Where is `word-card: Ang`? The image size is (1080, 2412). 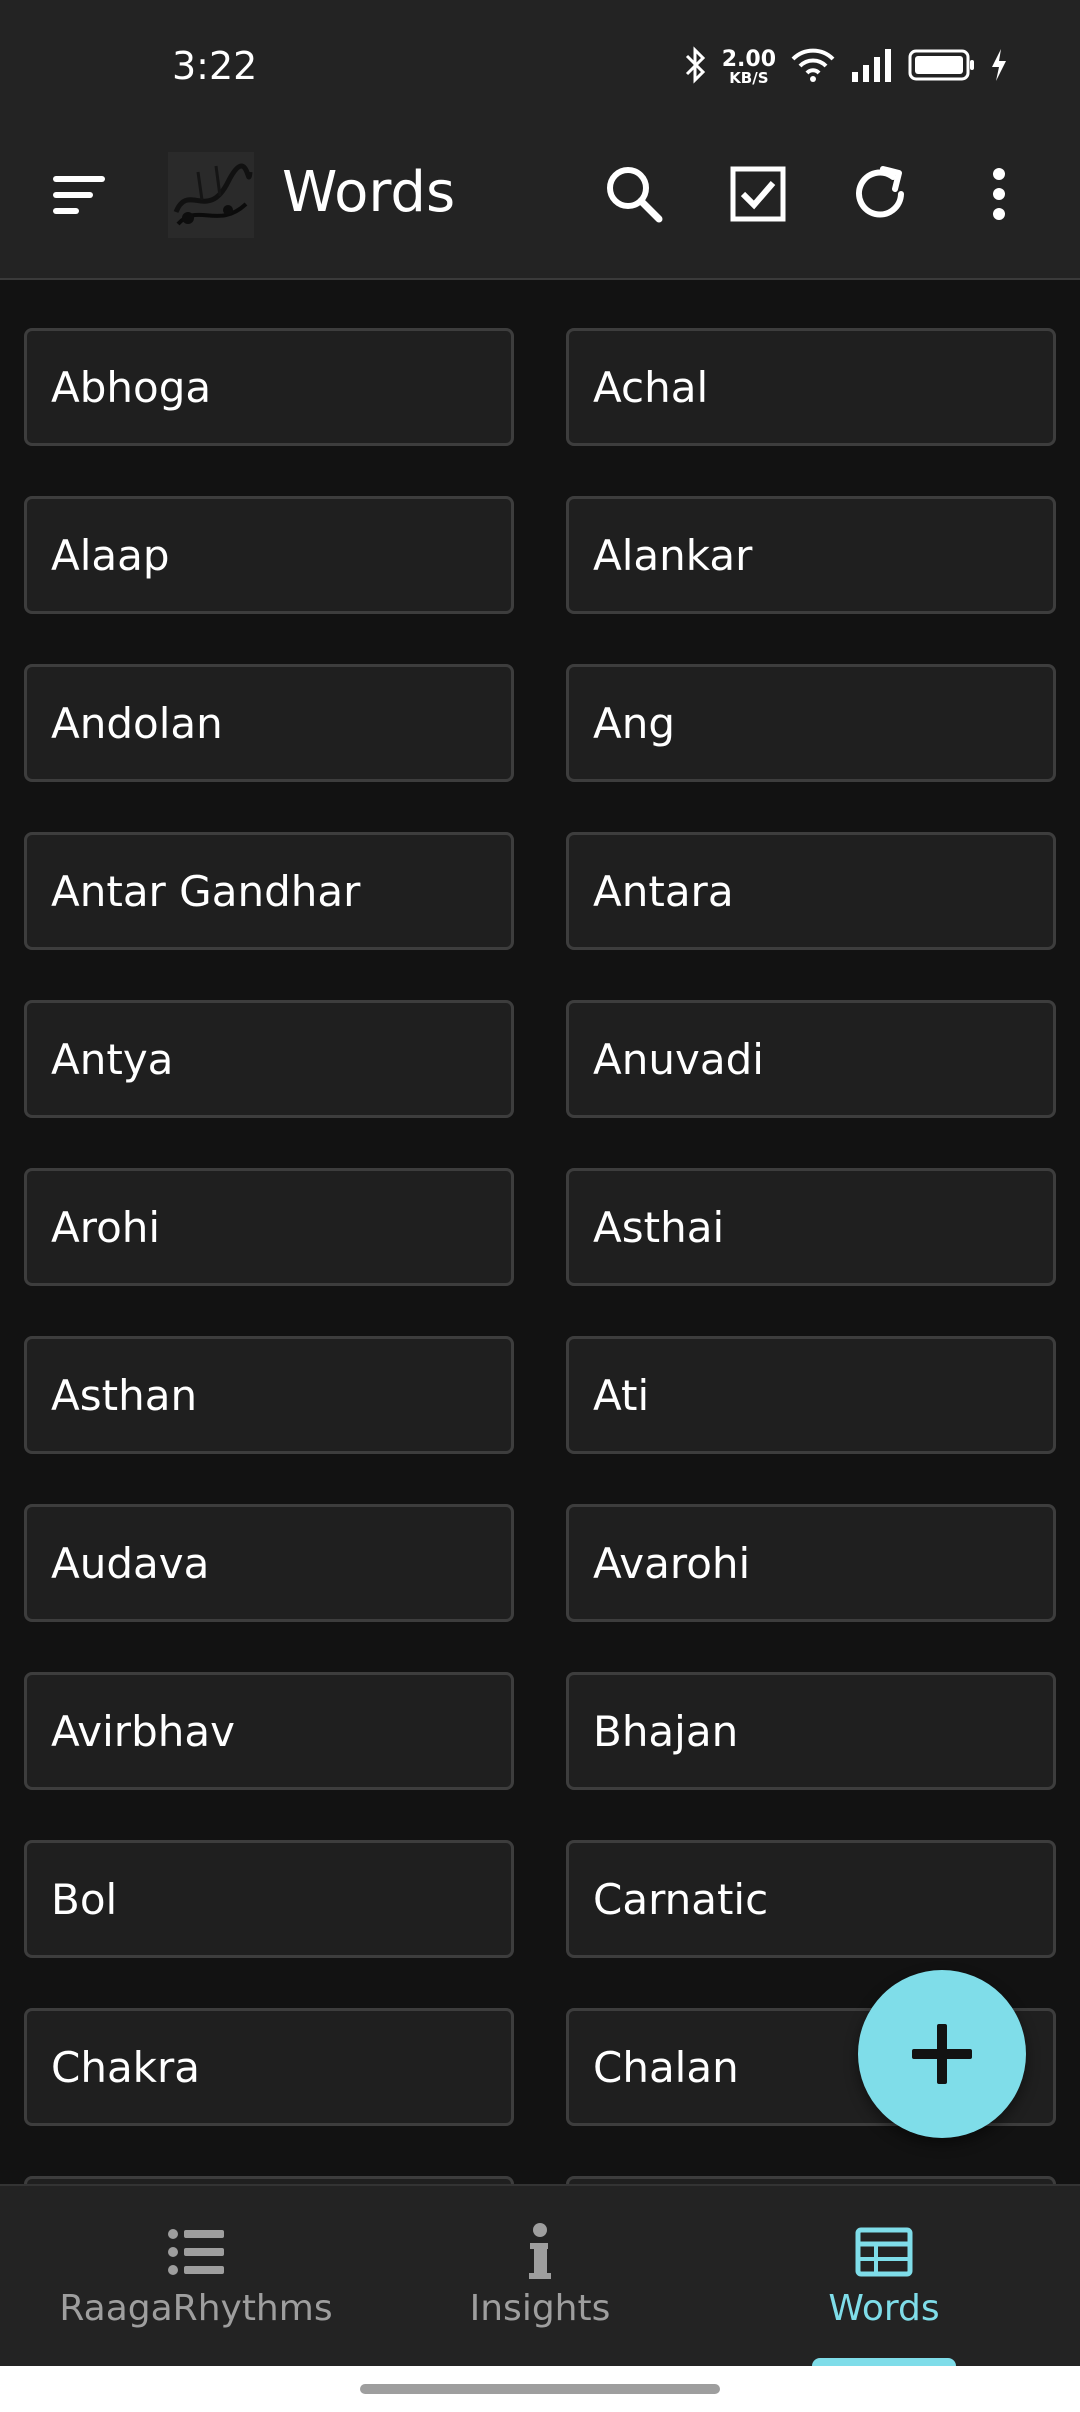
word-card: Ang is located at coordinates (811, 723).